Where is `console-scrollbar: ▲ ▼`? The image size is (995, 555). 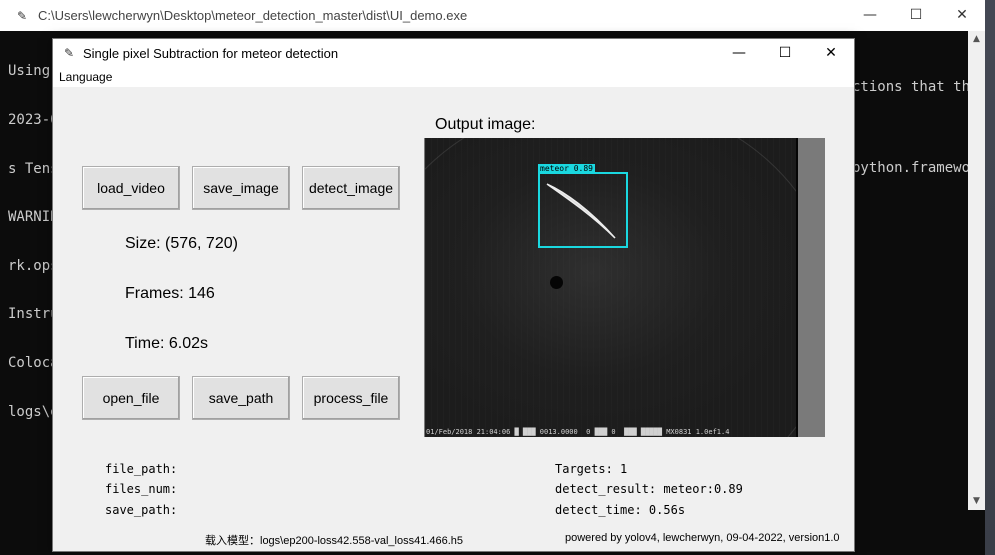
console-scrollbar: ▲ ▼ is located at coordinates (976, 270).